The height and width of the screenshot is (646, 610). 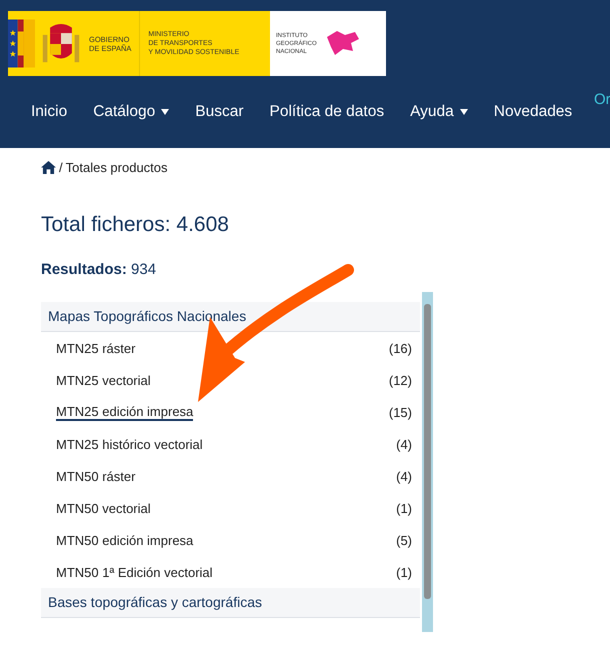 I want to click on product-link: MTN50 1ª Edición vectorial, so click(x=134, y=572).